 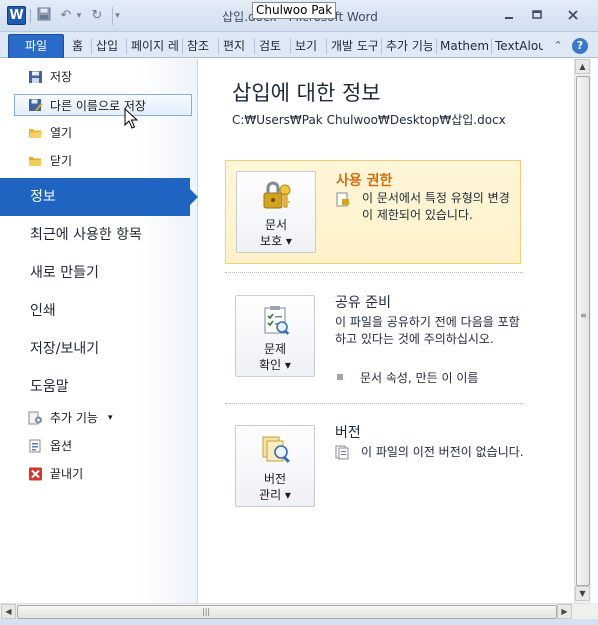 I want to click on tab-page-layout: 페이지 레, so click(x=155, y=46).